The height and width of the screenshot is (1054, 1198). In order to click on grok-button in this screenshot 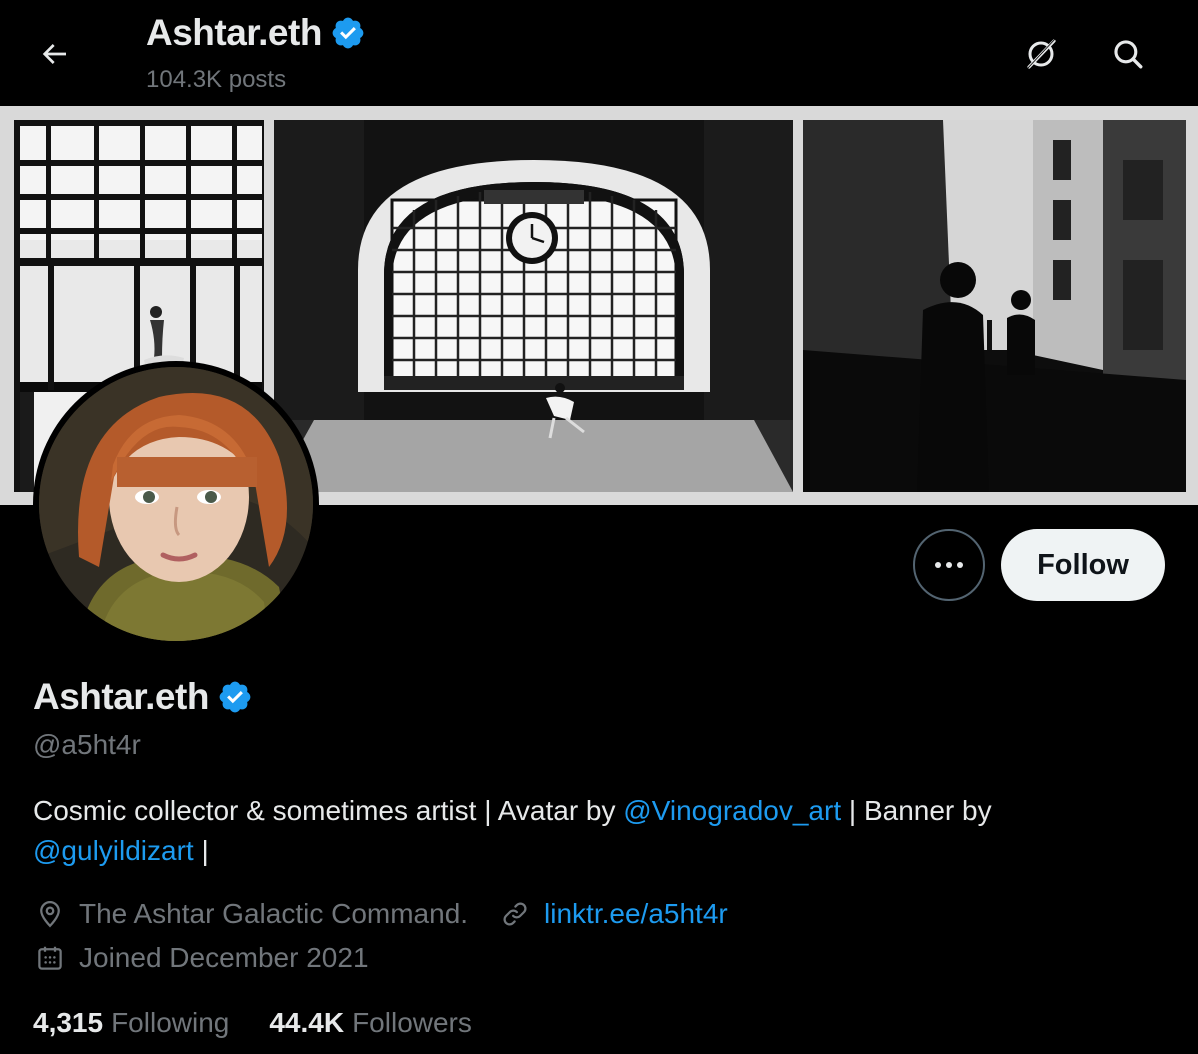, I will do `click(1041, 54)`.